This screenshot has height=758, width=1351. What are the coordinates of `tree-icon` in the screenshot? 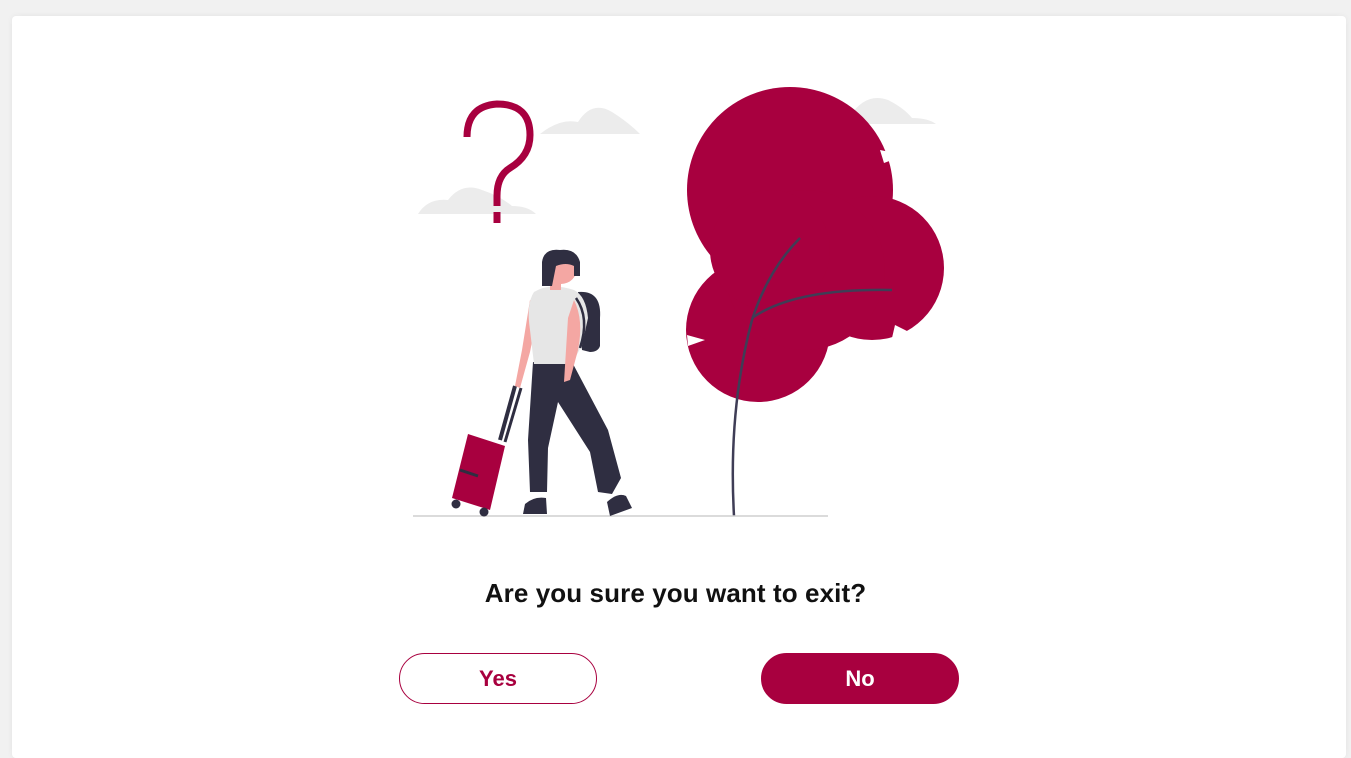 It's located at (815, 302).